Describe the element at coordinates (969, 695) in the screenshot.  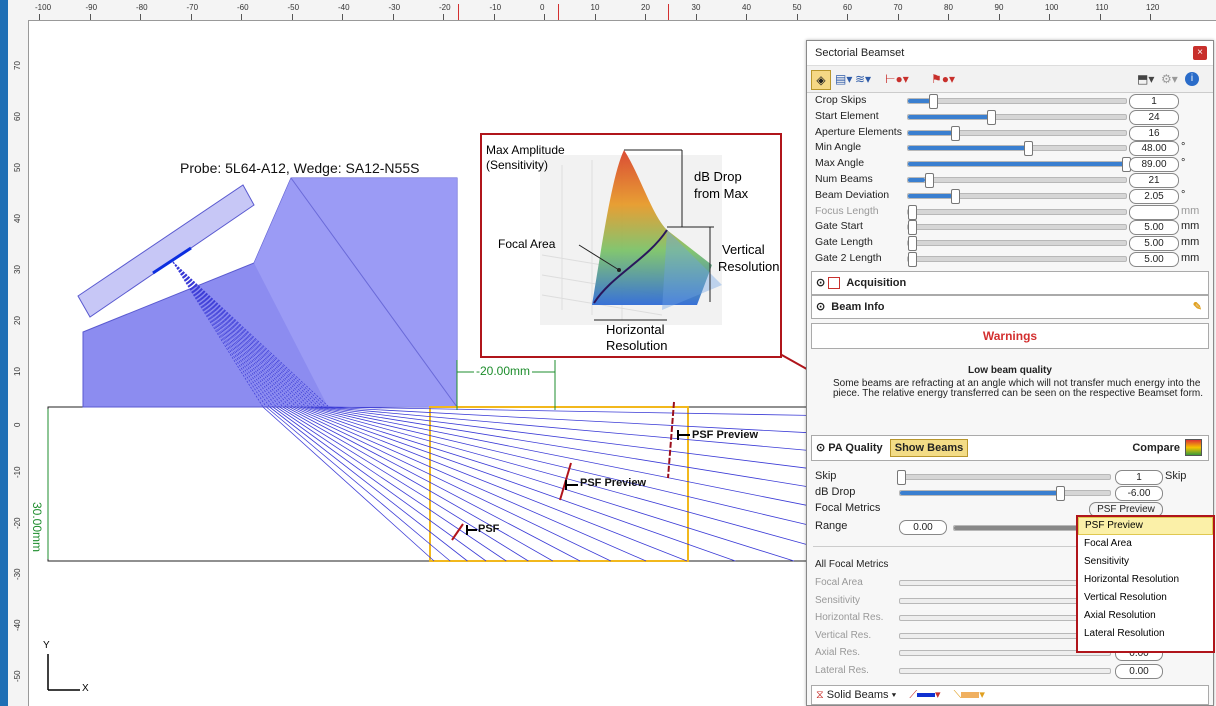
I see `fill-color-icon: ⟍ ▾` at that location.